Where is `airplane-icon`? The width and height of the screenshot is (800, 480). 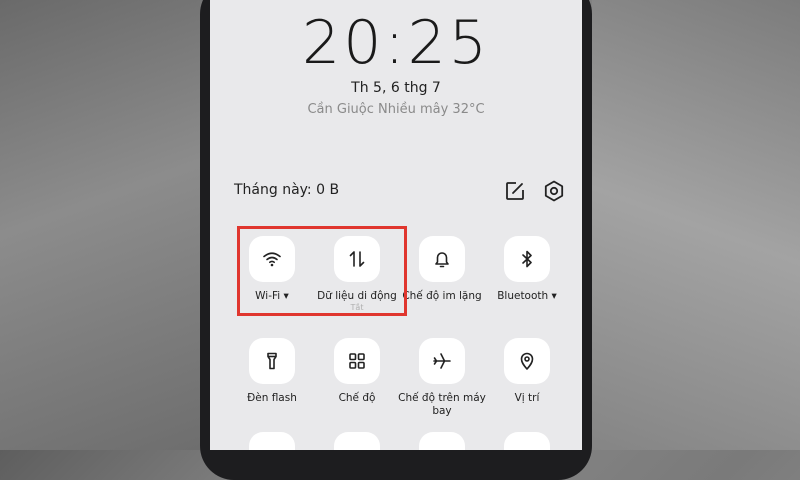
airplane-icon is located at coordinates (442, 361).